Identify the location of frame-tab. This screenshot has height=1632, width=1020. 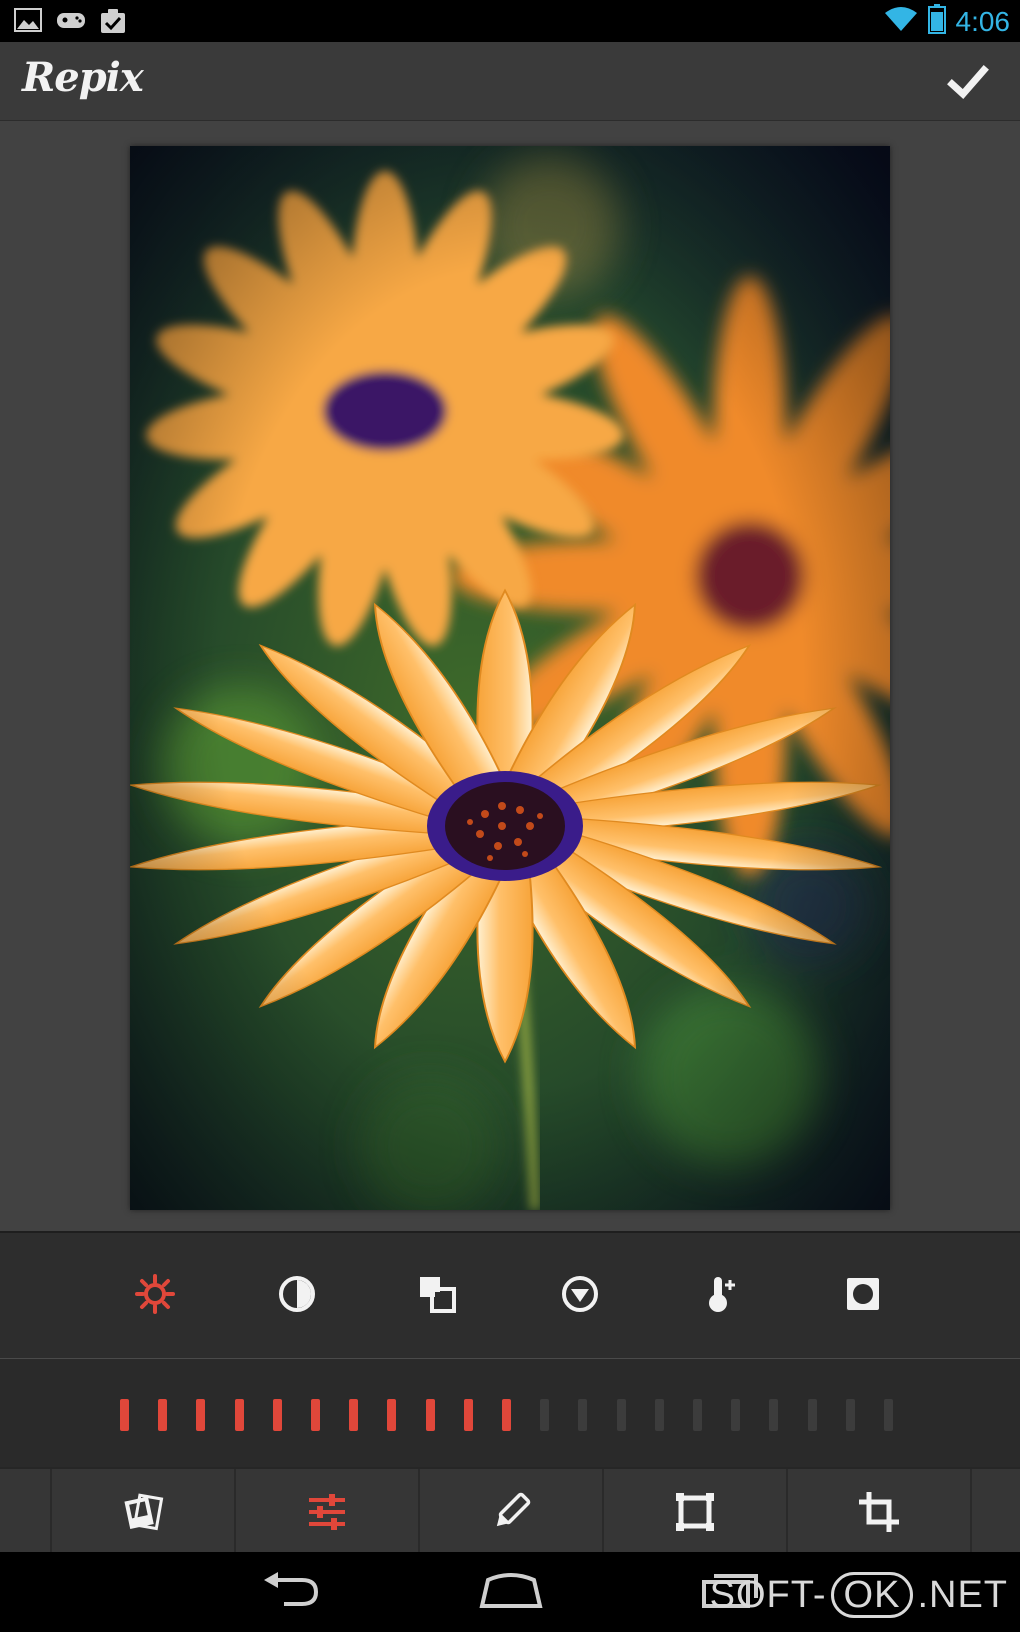
(696, 1511).